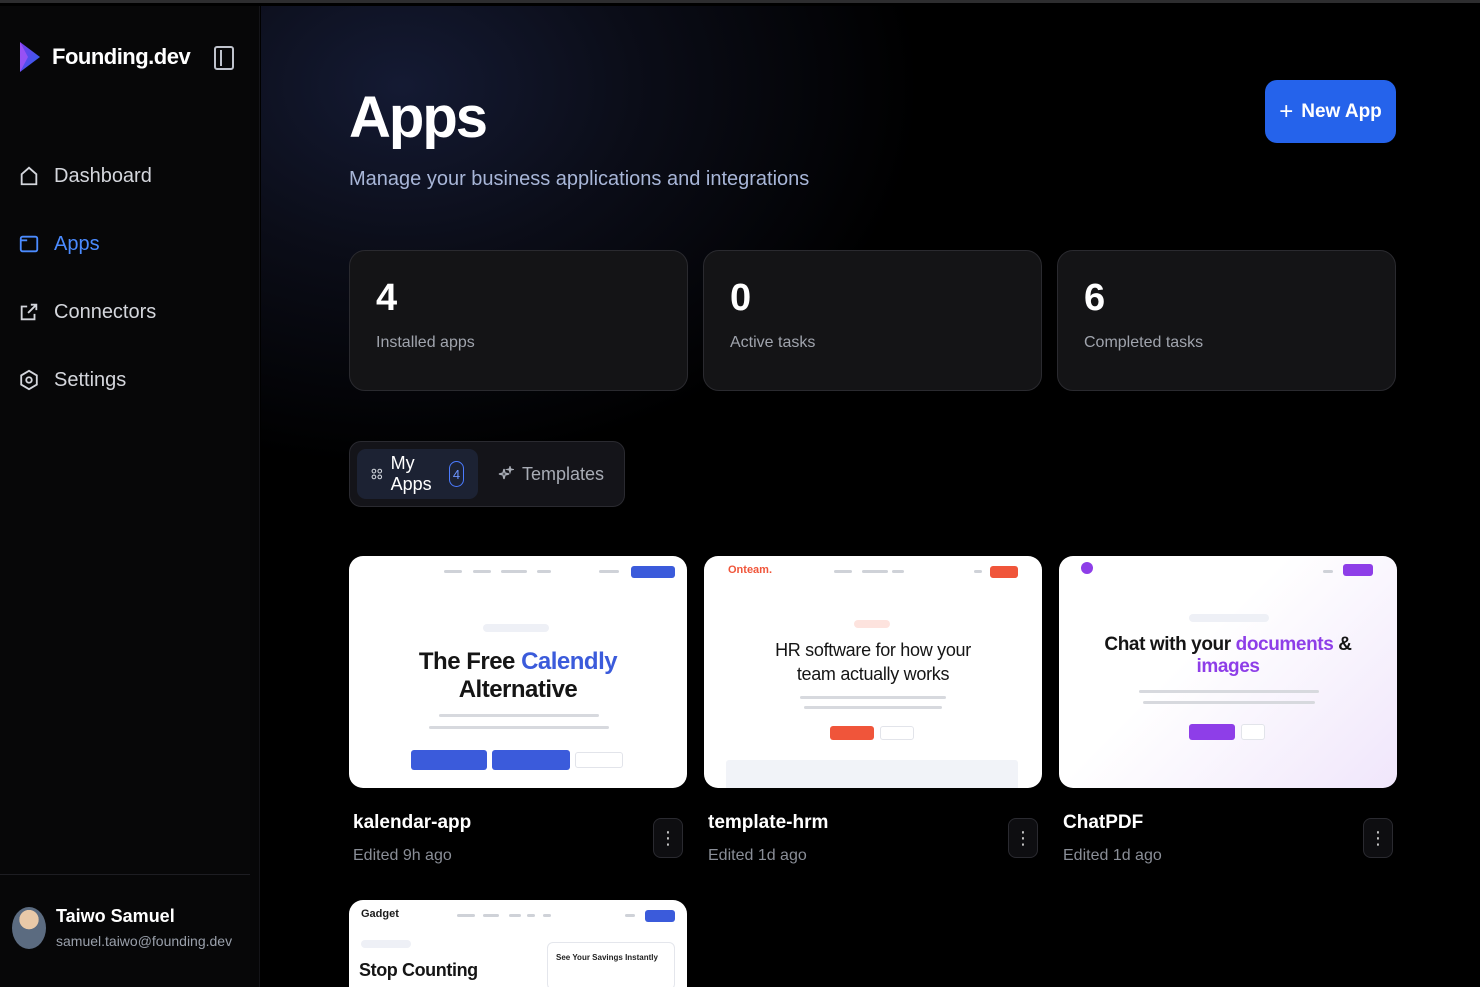 The height and width of the screenshot is (987, 1480). I want to click on sidebar-item-settings: Settings, so click(133, 380).